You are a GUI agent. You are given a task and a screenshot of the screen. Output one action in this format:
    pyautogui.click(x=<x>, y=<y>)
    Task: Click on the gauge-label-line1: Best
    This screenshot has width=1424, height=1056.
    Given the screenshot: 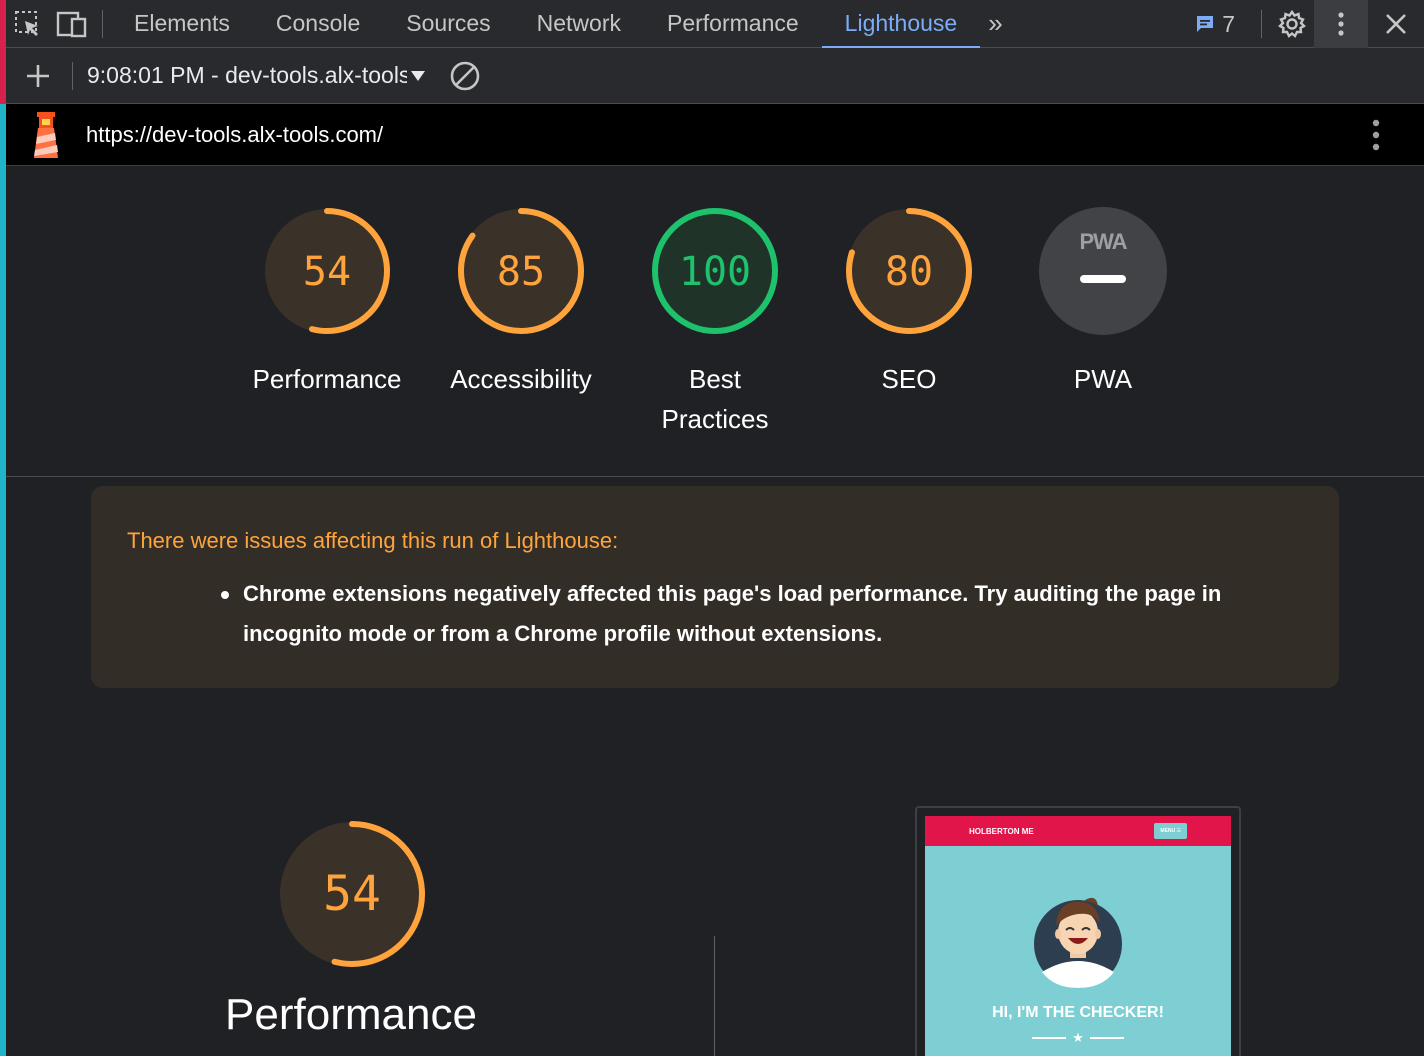 What is the action you would take?
    pyautogui.click(x=715, y=379)
    